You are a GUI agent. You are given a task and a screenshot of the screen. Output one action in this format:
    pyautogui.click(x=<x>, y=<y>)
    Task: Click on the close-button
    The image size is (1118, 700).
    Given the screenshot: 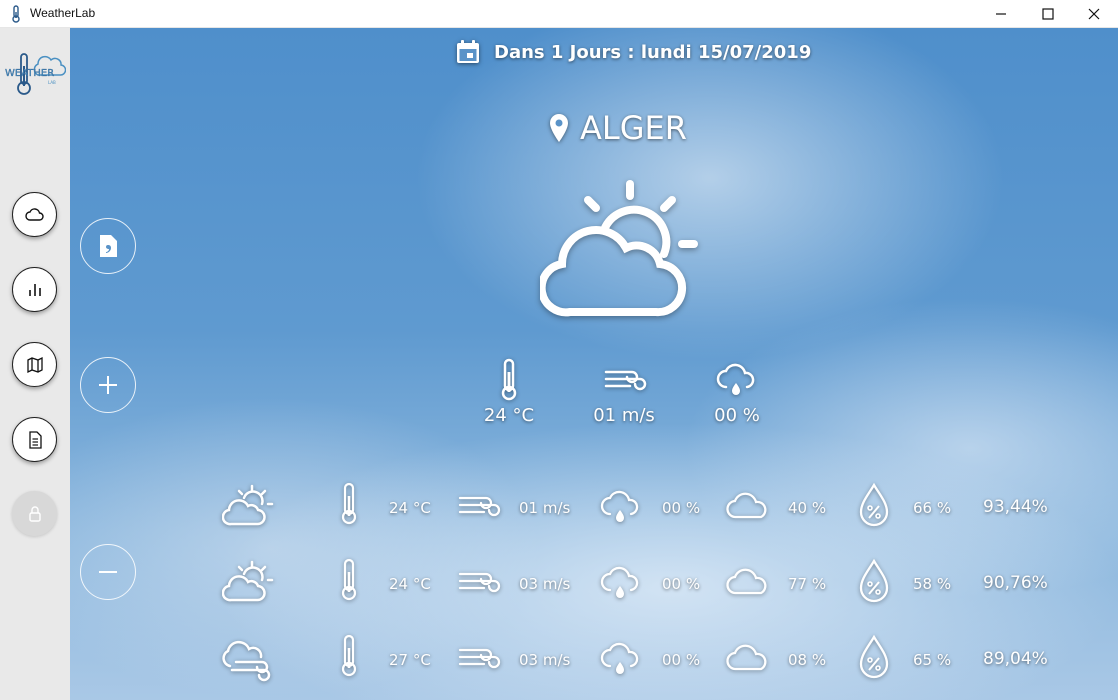 What is the action you would take?
    pyautogui.click(x=1094, y=14)
    